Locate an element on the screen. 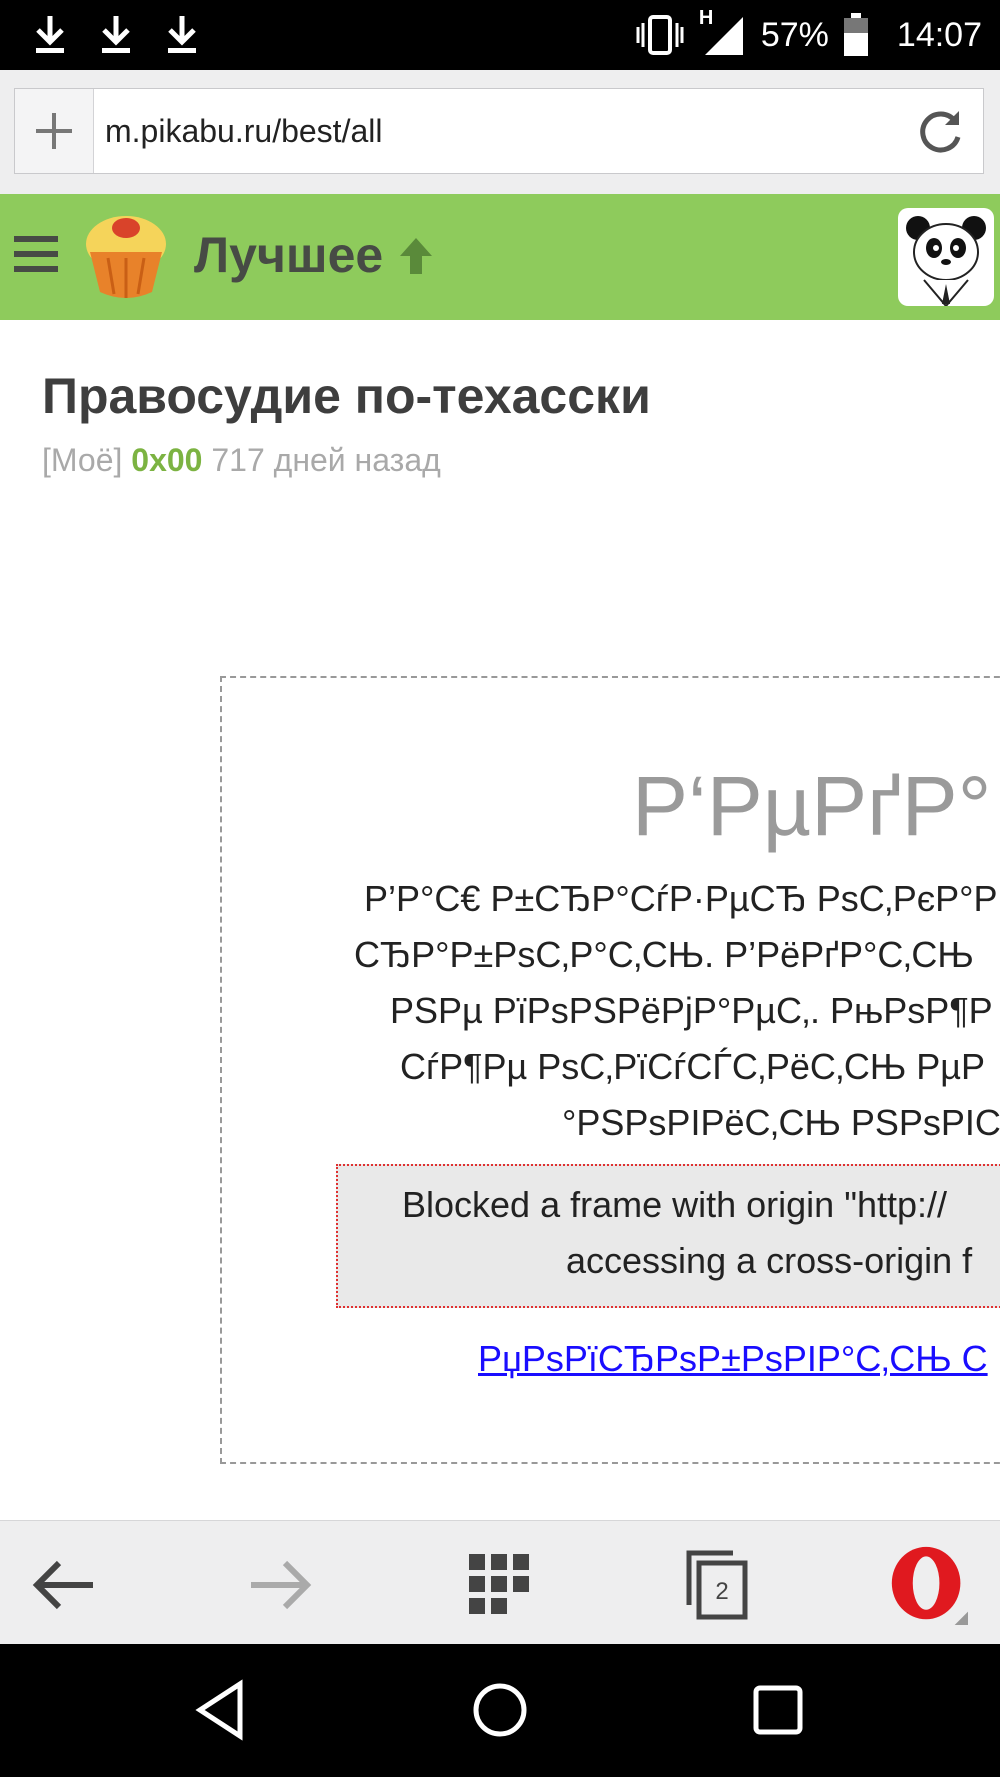 The image size is (1000, 1777). retry-link: РџРѕРїСЂРѕР±РѕРІР°С‚СЊ С is located at coordinates (733, 1359).